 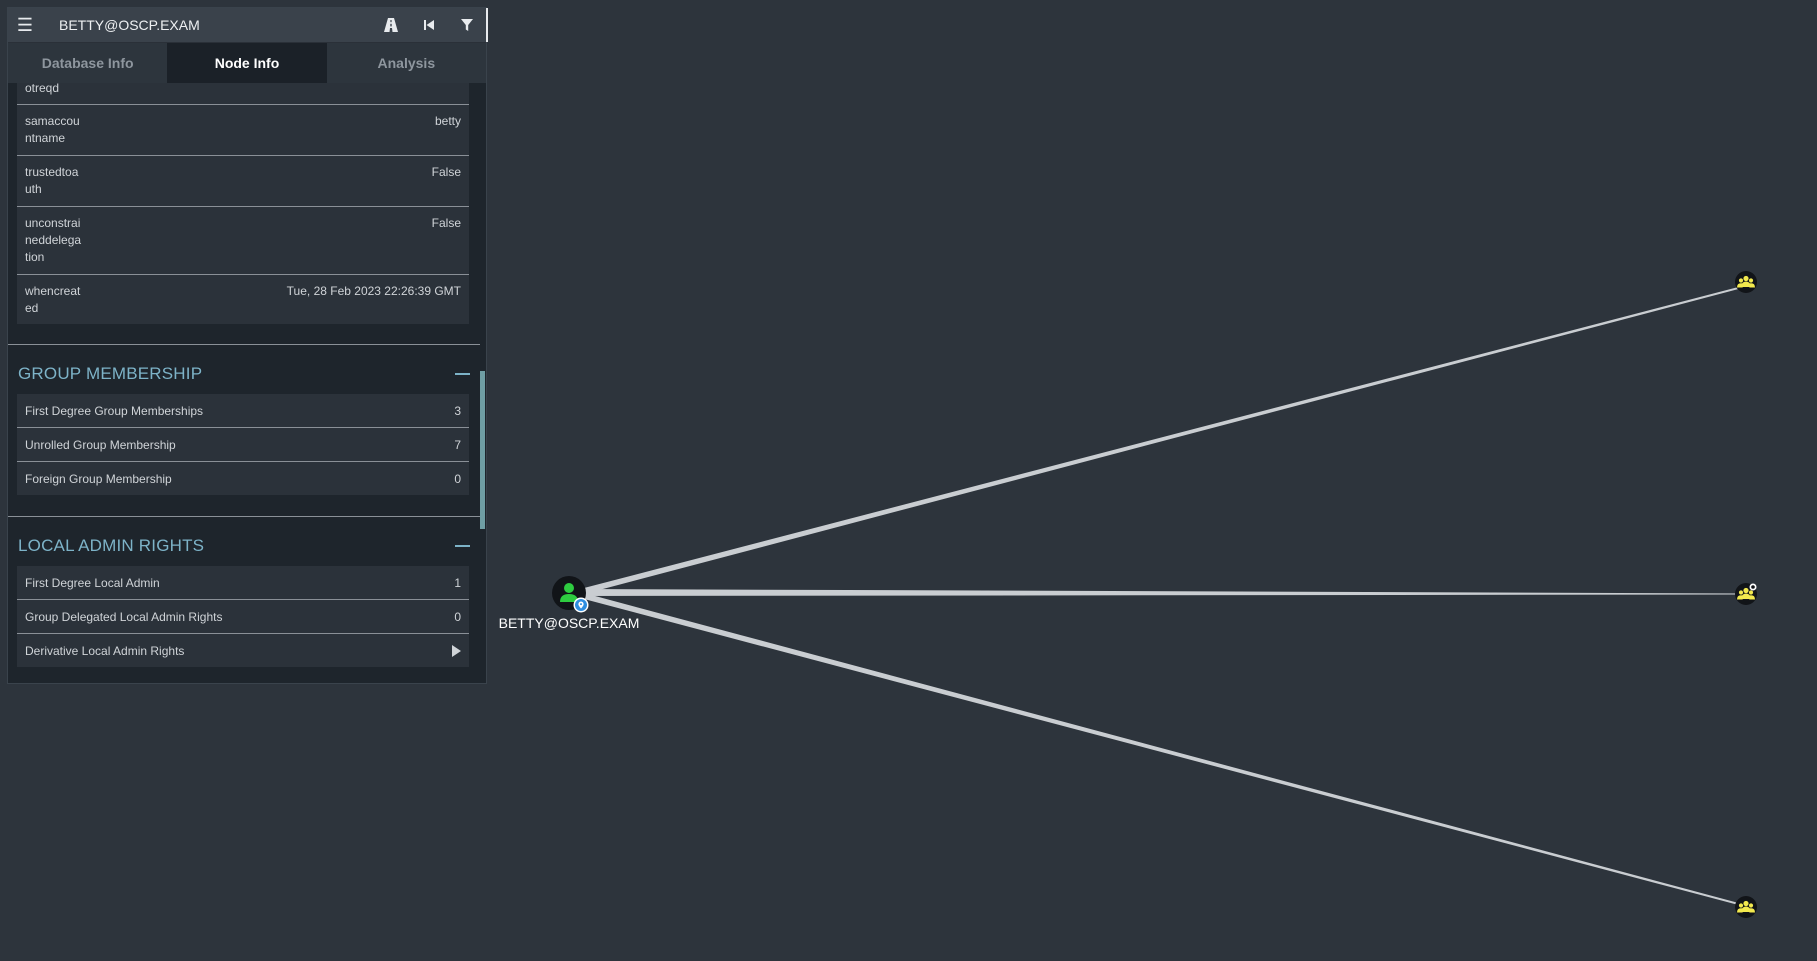 I want to click on step-backward-icon, so click(x=429, y=25).